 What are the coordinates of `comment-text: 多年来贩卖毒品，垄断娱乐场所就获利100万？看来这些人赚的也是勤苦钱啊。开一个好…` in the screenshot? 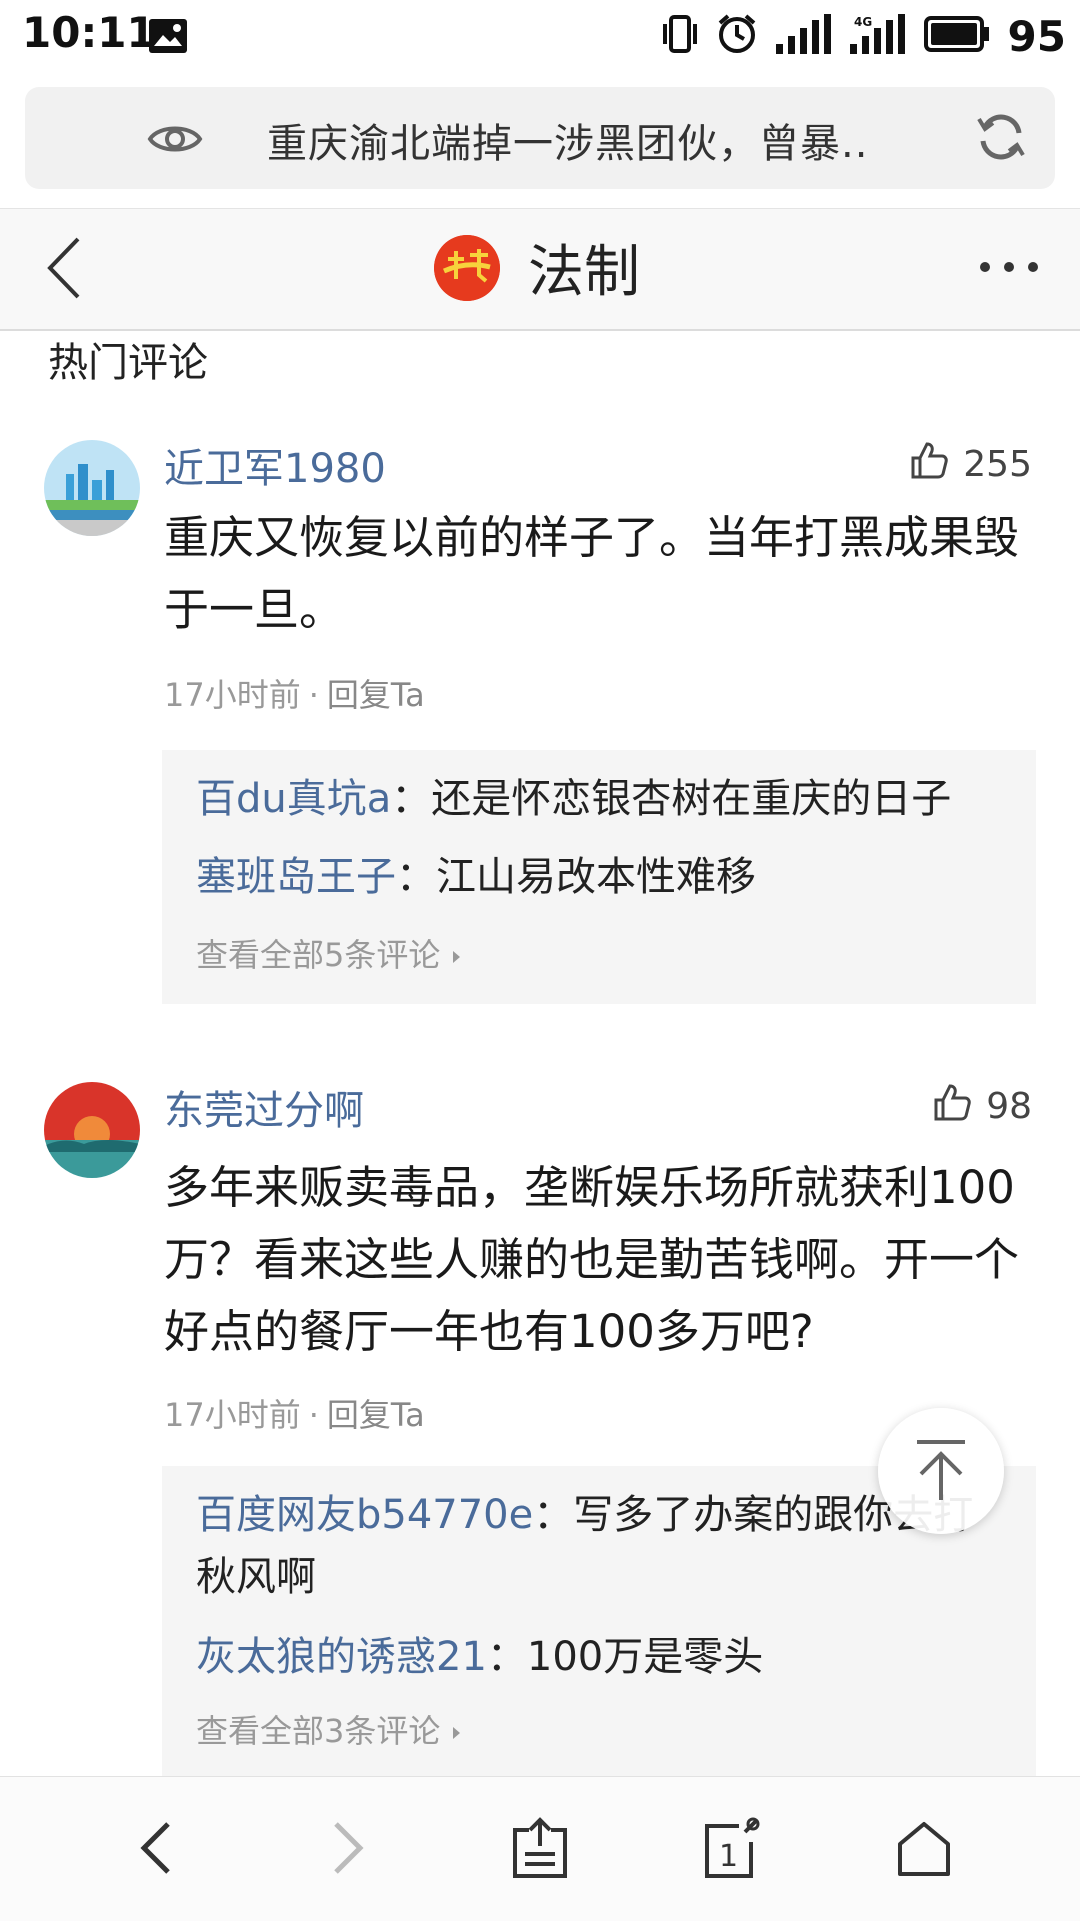 It's located at (592, 1259).